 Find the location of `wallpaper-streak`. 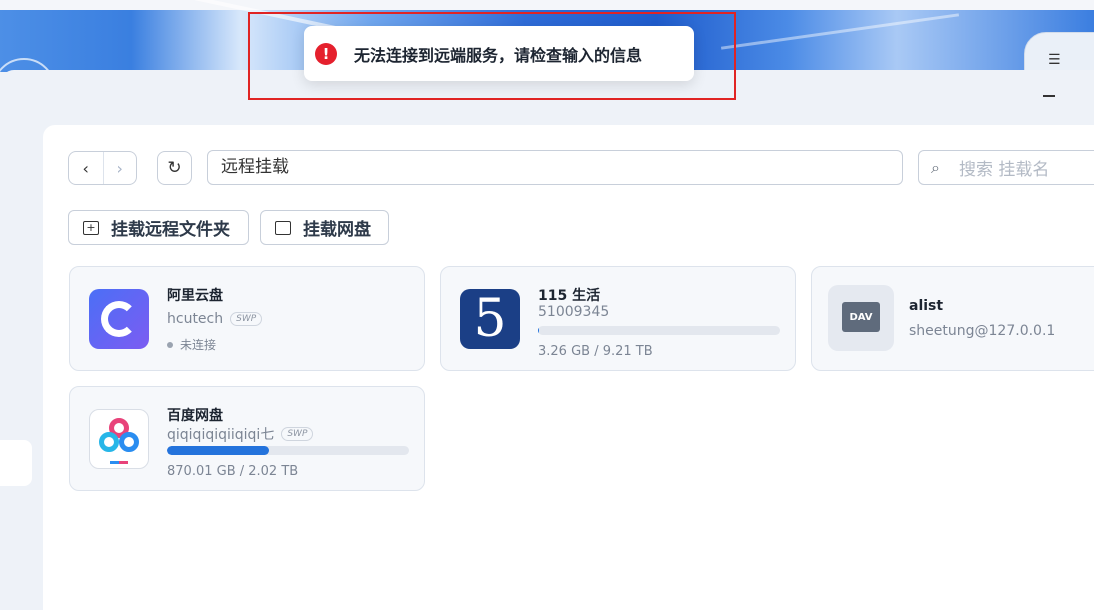

wallpaper-streak is located at coordinates (840, 31).